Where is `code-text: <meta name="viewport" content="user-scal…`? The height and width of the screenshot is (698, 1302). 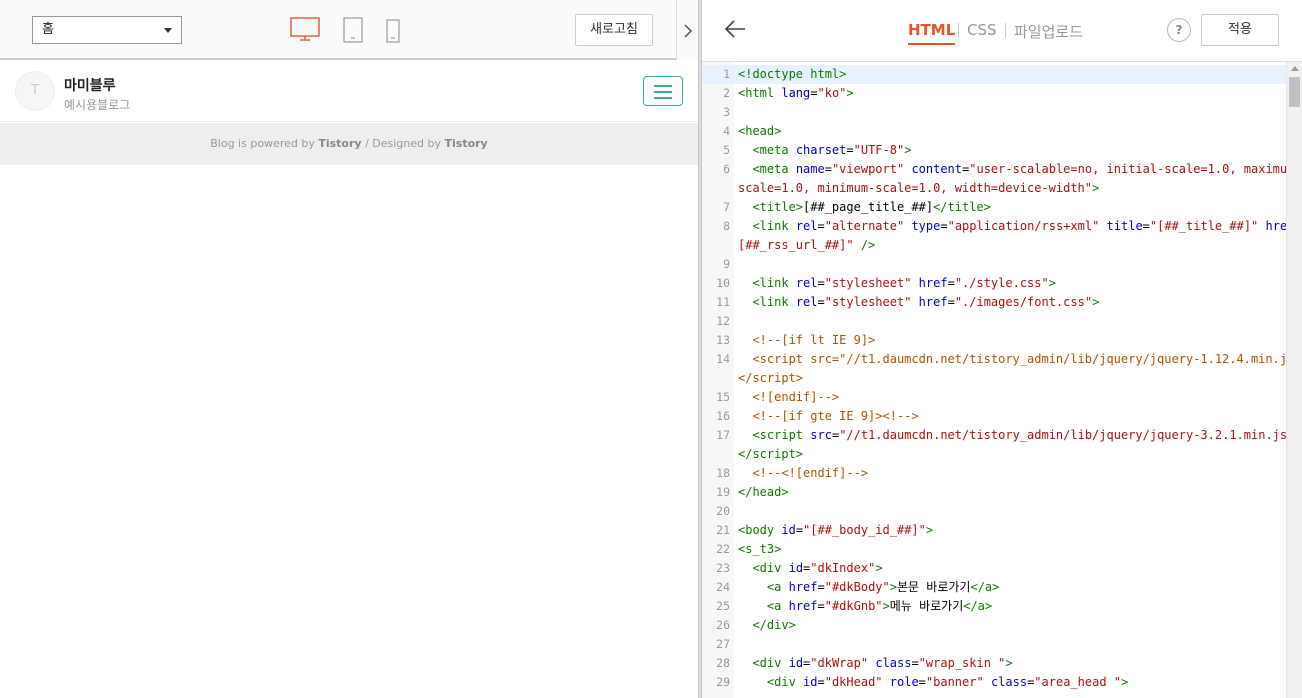
code-text: <meta name="viewport" content="user-scal… is located at coordinates (1019, 169).